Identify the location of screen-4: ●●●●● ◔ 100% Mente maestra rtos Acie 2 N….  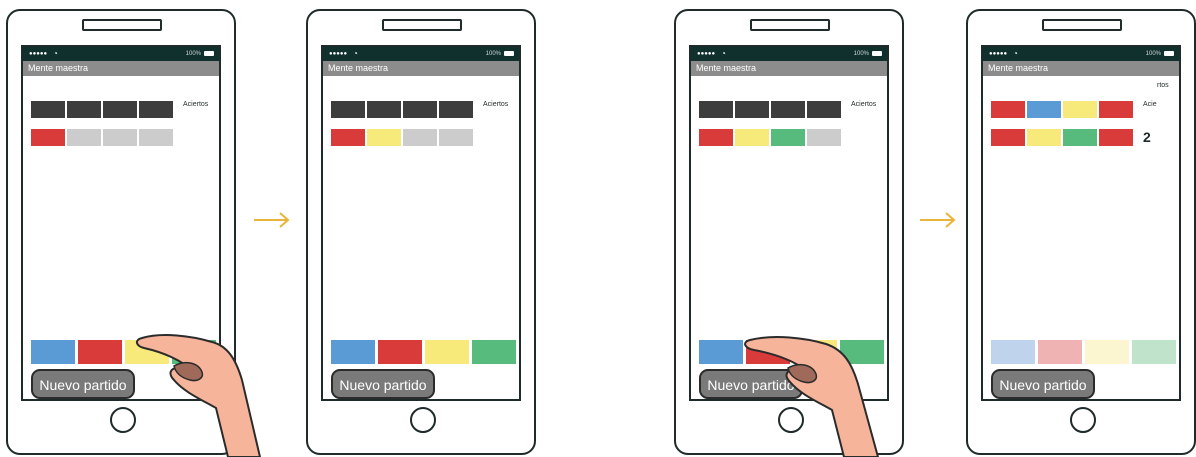
(1081, 223).